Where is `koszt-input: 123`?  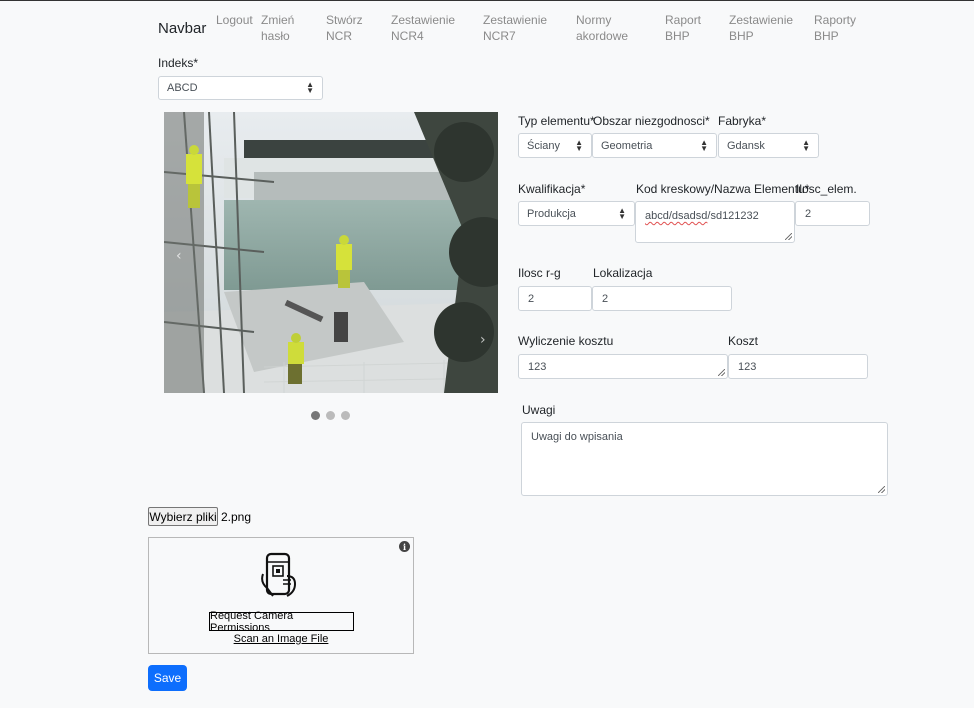 koszt-input: 123 is located at coordinates (798, 366).